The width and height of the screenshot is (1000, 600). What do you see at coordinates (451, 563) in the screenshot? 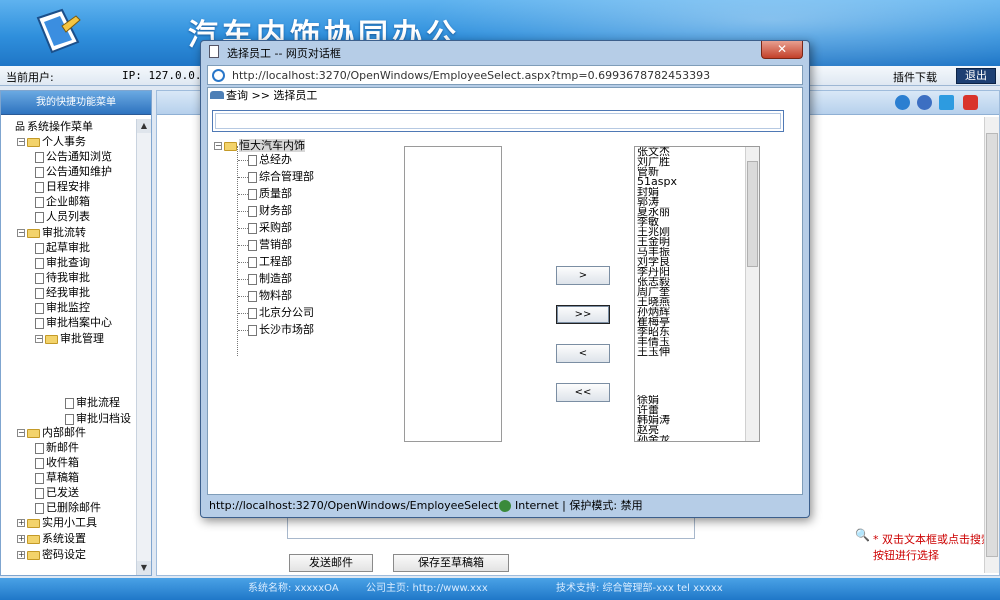
I see `save-draft-button: 保存至草稿箱` at bounding box center [451, 563].